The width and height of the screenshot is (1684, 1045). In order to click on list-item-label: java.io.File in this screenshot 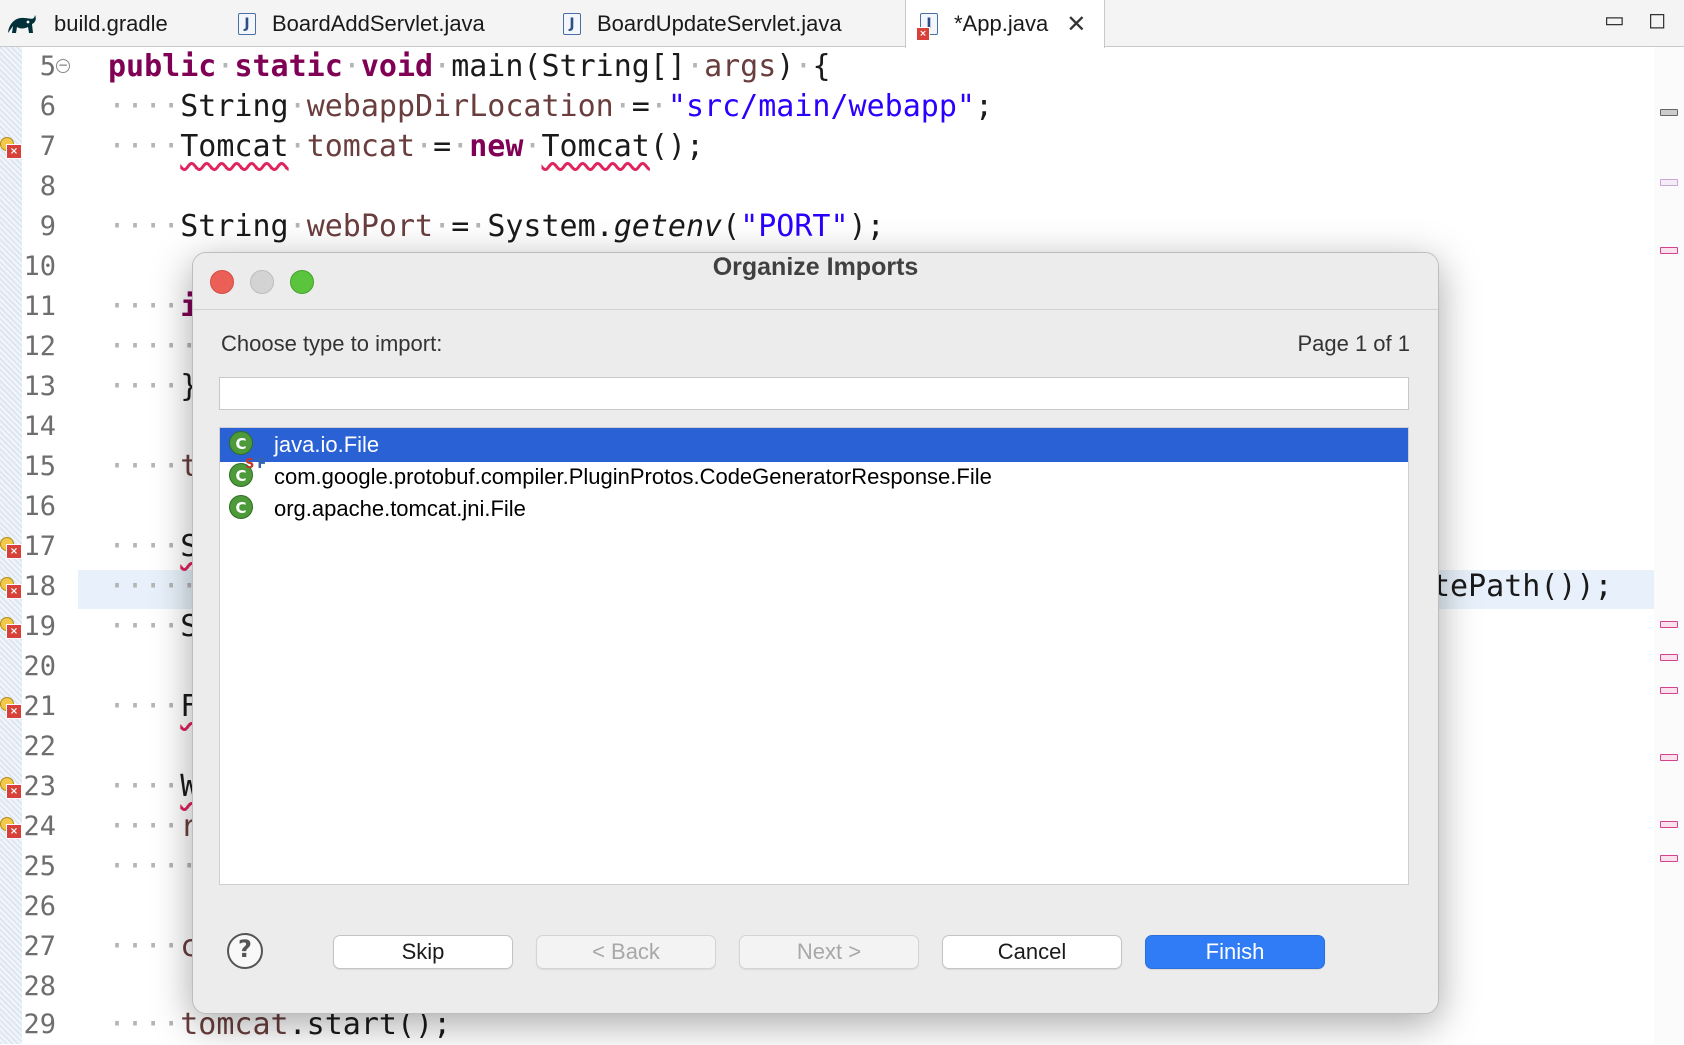, I will do `click(327, 444)`.